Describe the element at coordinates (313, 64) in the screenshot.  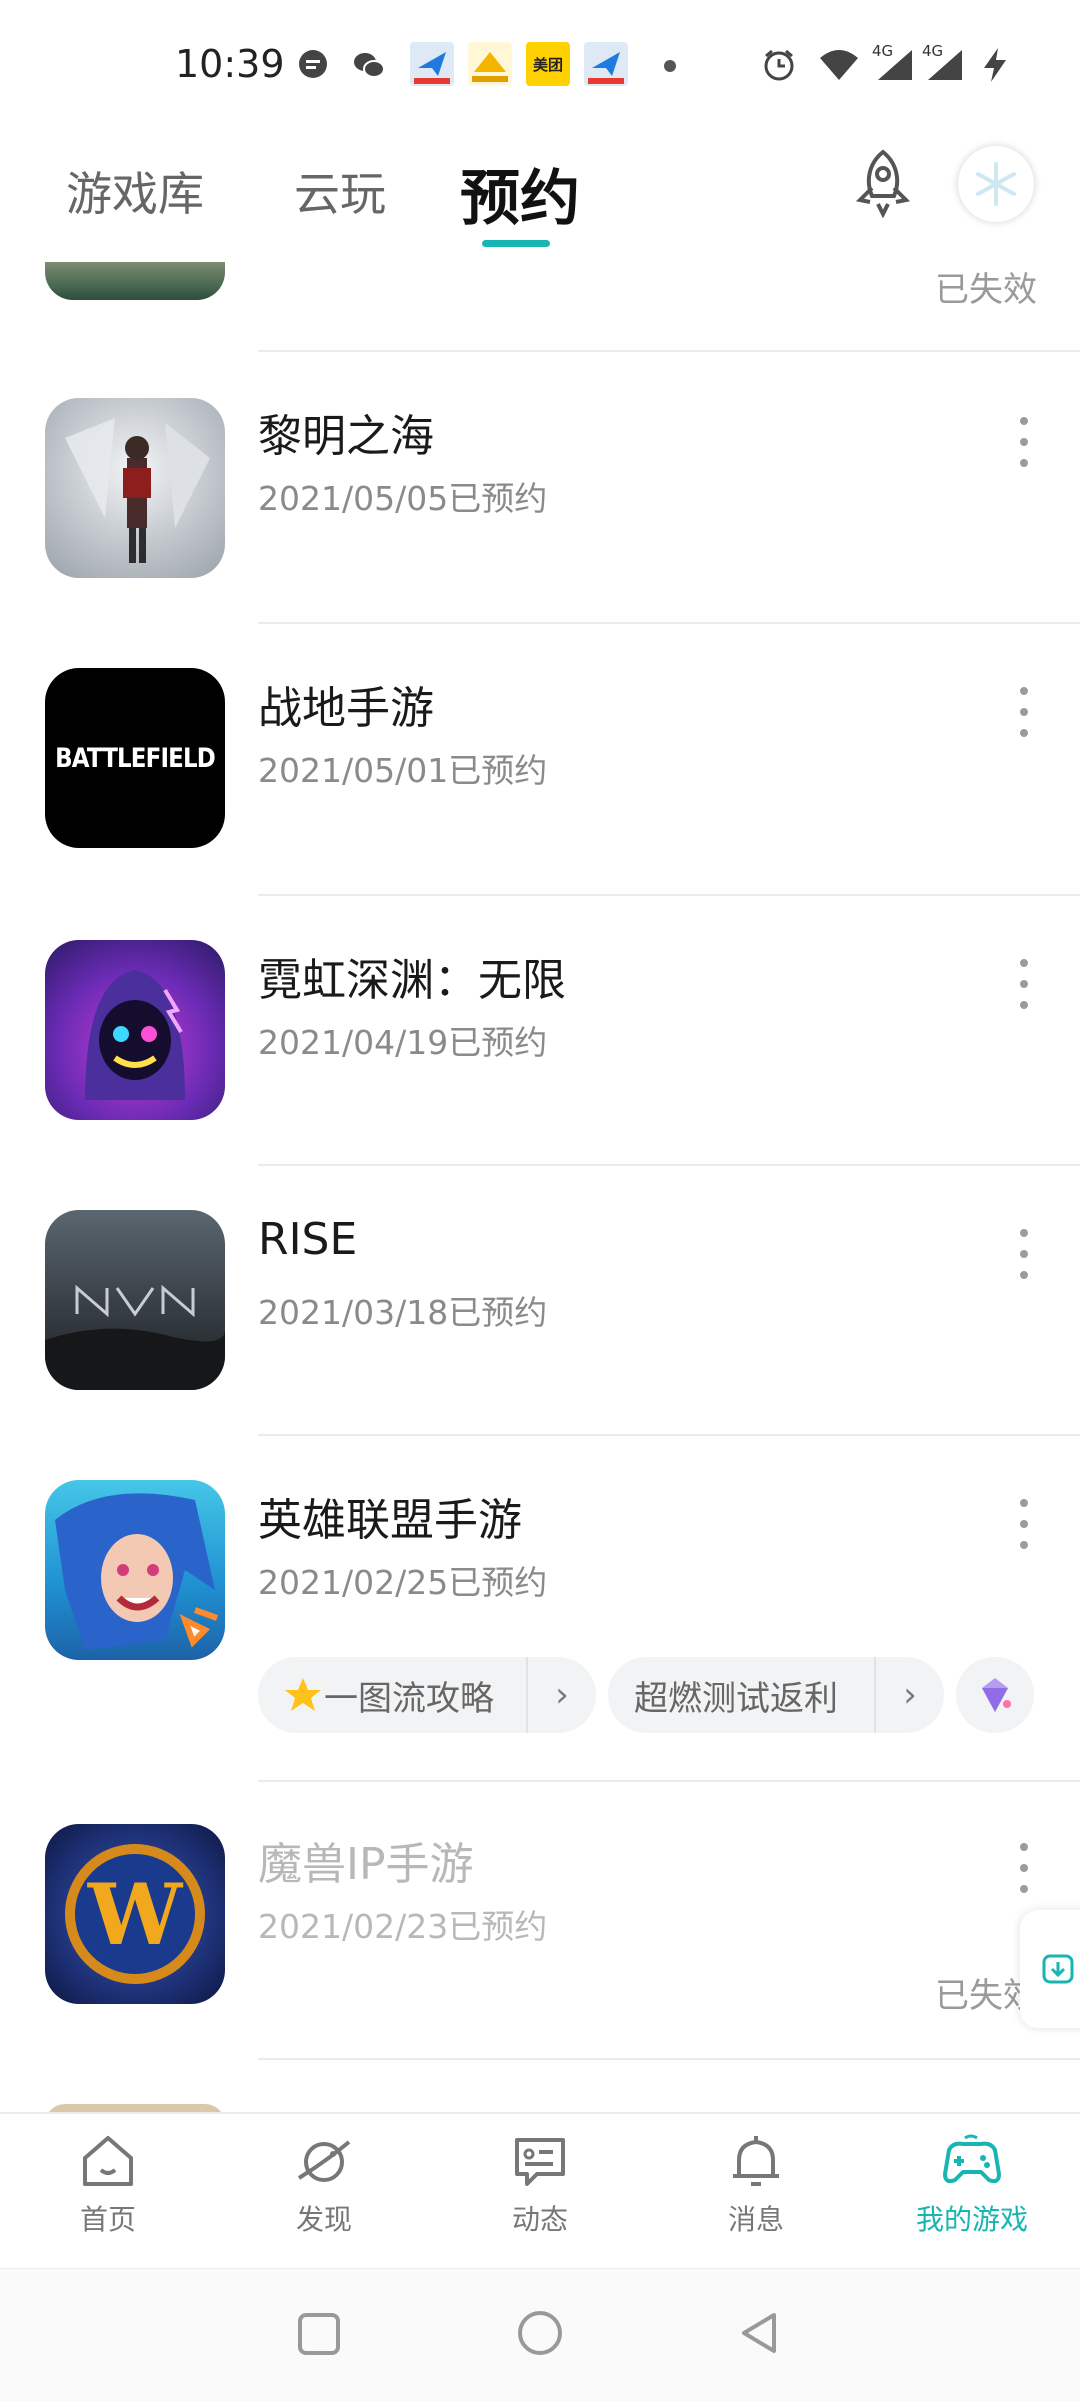
I see `message-icon` at that location.